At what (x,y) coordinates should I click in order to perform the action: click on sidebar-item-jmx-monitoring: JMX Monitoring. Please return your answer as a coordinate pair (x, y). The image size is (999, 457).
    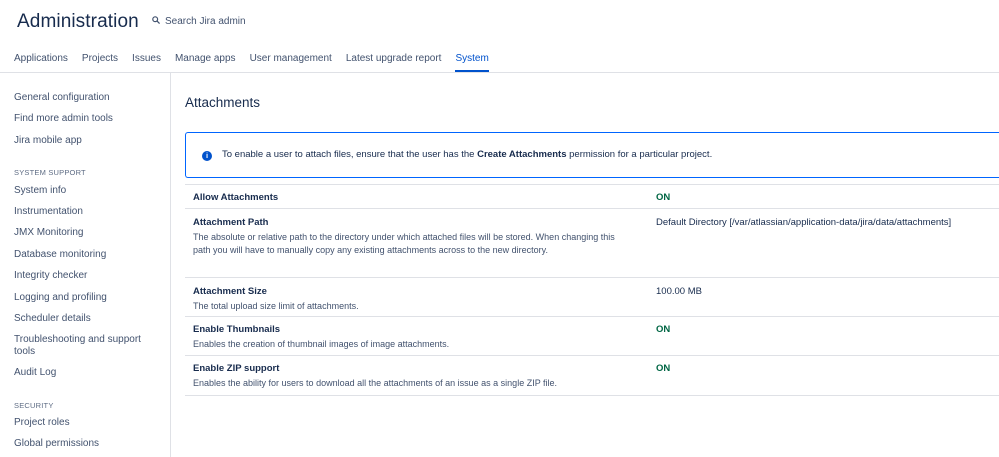
    Looking at the image, I should click on (87, 233).